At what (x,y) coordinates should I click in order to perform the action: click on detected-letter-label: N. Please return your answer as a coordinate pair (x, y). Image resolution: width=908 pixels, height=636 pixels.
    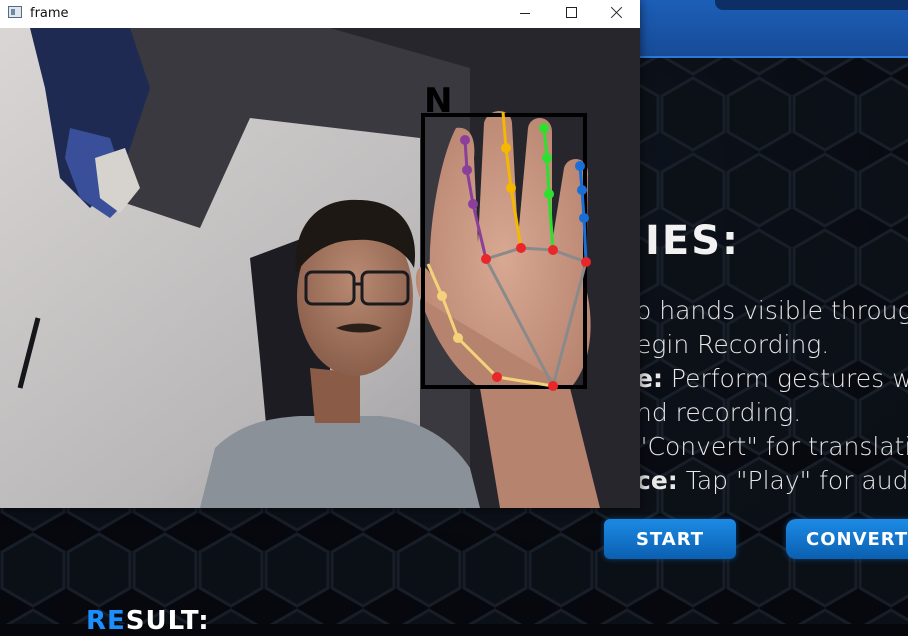
    Looking at the image, I should click on (438, 101).